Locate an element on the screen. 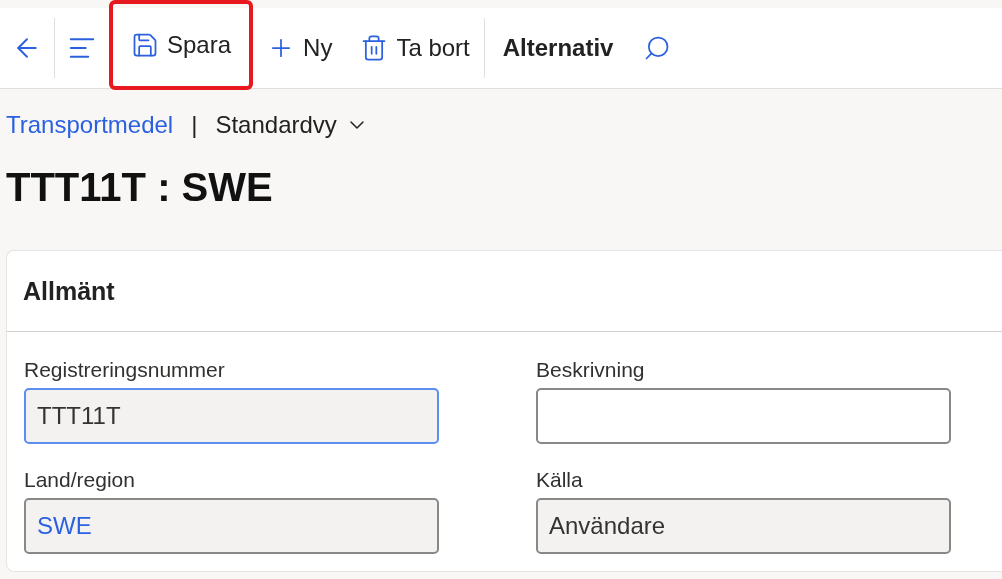  input-field: SWE is located at coordinates (231, 526).